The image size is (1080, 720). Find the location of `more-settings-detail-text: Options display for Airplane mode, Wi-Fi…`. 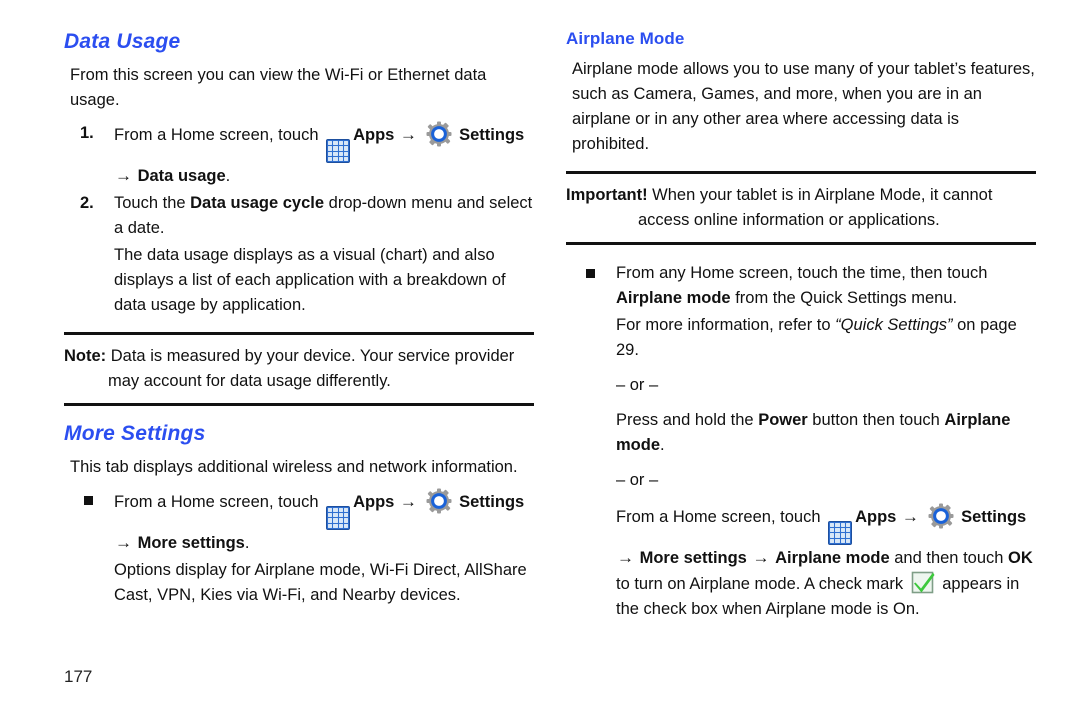

more-settings-detail-text: Options display for Airplane mode, Wi-Fi… is located at coordinates (320, 582).